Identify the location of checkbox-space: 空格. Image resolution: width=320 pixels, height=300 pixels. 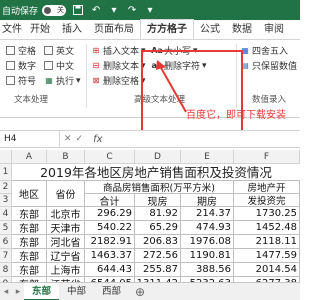
(21, 50).